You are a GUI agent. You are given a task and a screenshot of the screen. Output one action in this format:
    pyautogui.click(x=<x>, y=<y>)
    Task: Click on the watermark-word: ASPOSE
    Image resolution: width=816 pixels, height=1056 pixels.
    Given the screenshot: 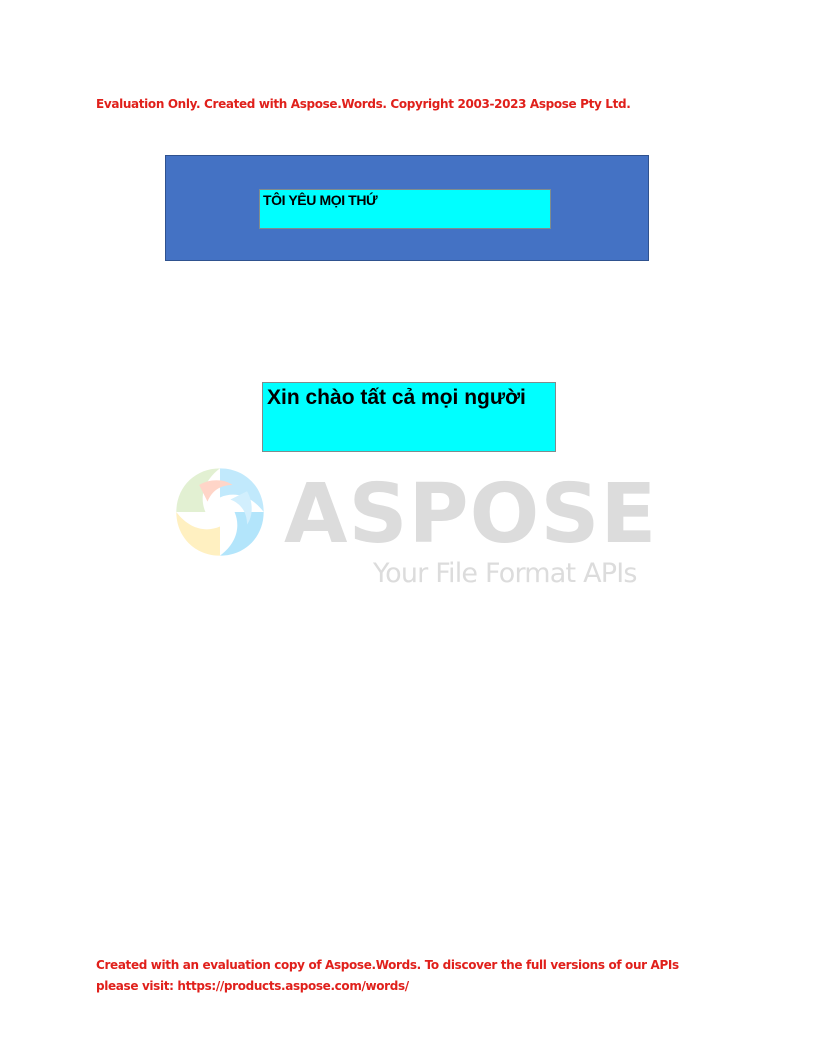 What is the action you would take?
    pyautogui.click(x=471, y=514)
    